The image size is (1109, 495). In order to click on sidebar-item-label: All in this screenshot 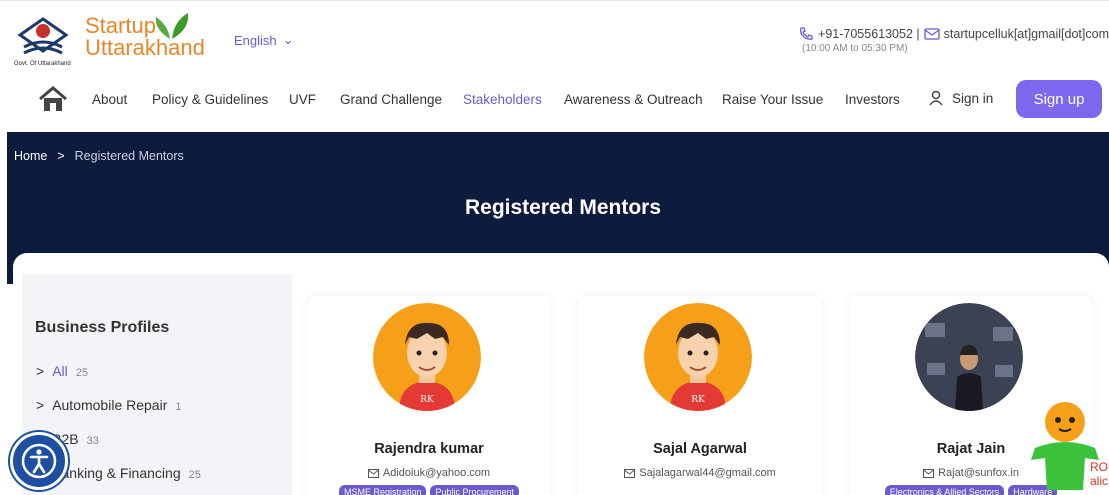, I will do `click(60, 371)`.